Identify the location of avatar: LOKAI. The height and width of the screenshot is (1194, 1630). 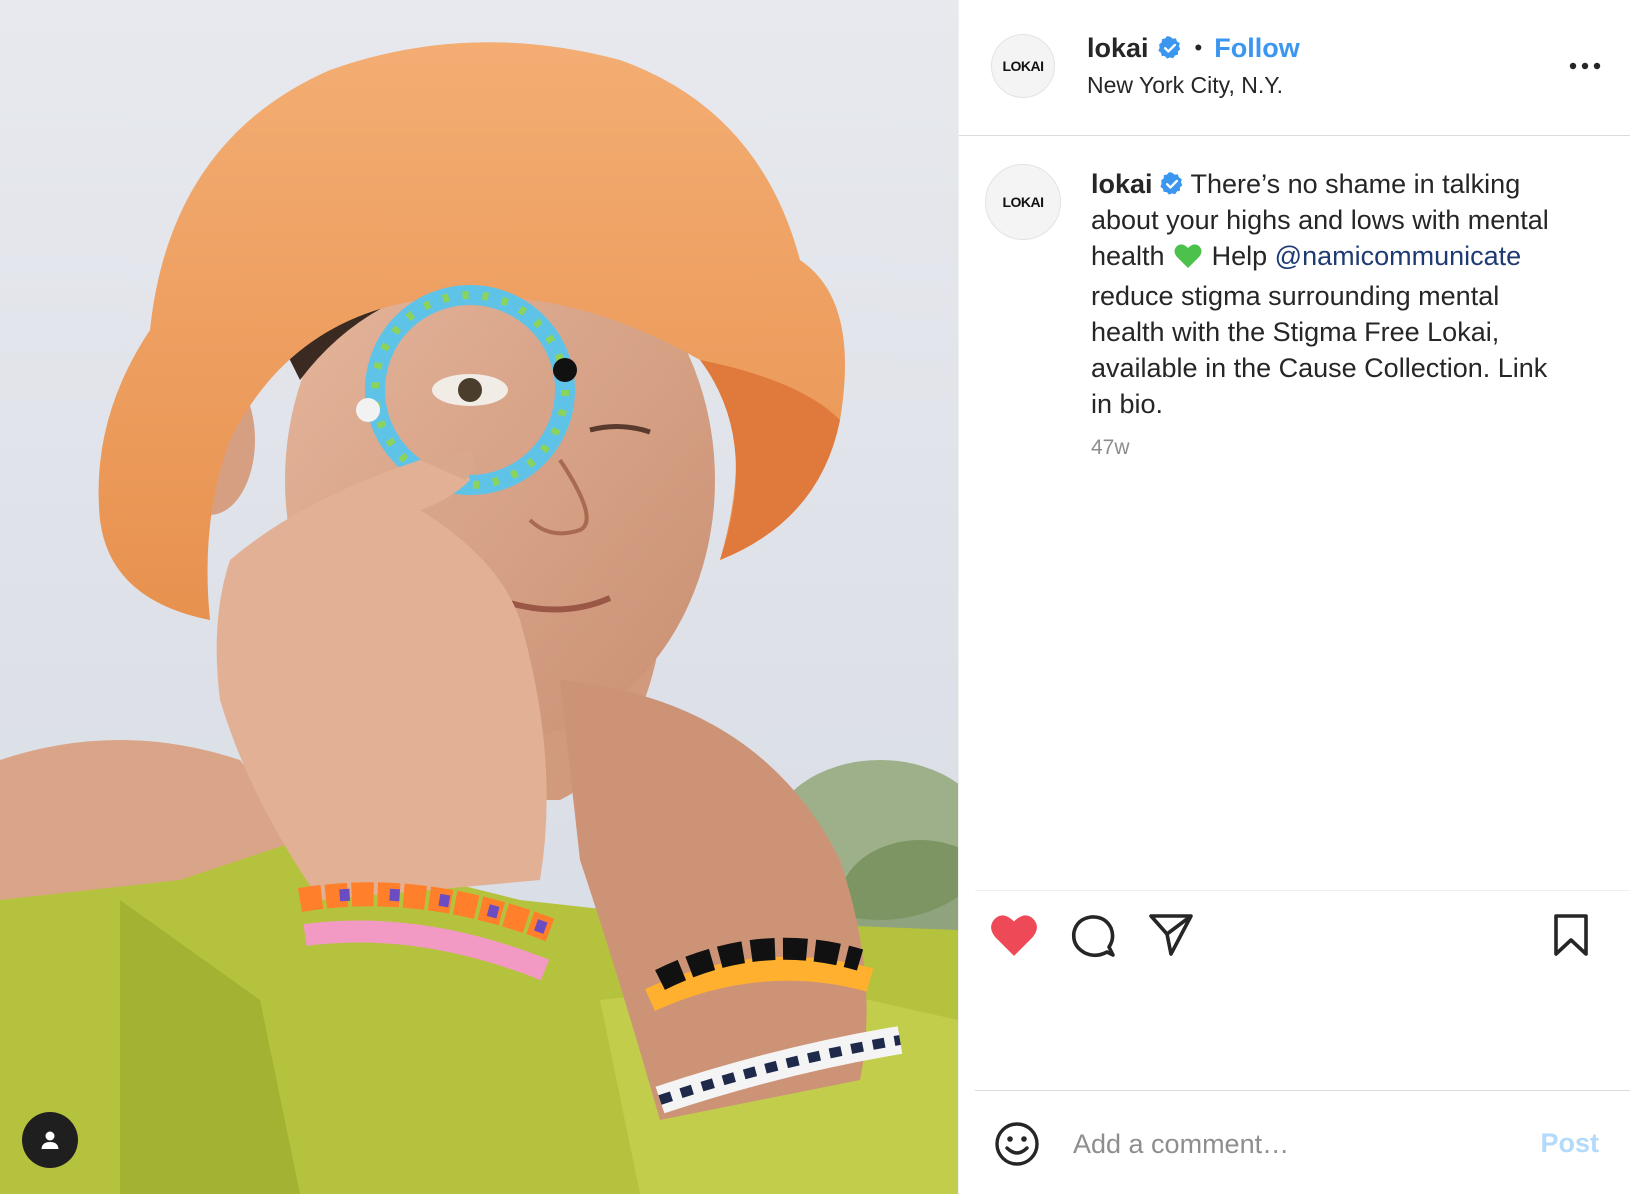
(1023, 66).